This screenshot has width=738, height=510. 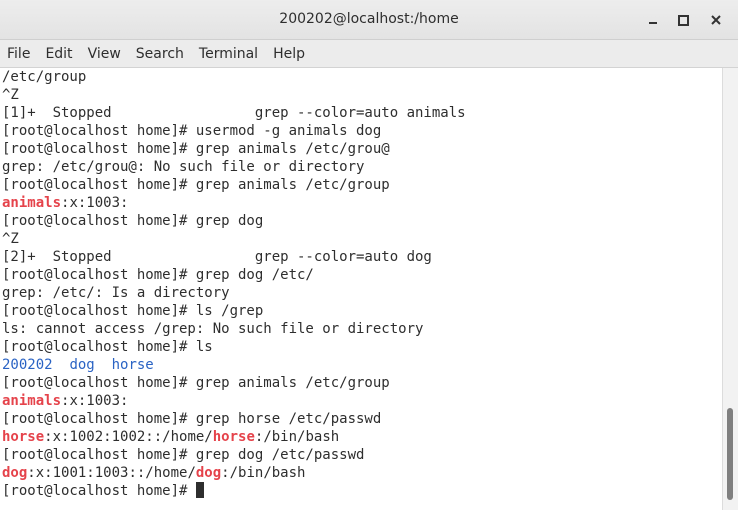 I want to click on menu-view: View, so click(x=104, y=54).